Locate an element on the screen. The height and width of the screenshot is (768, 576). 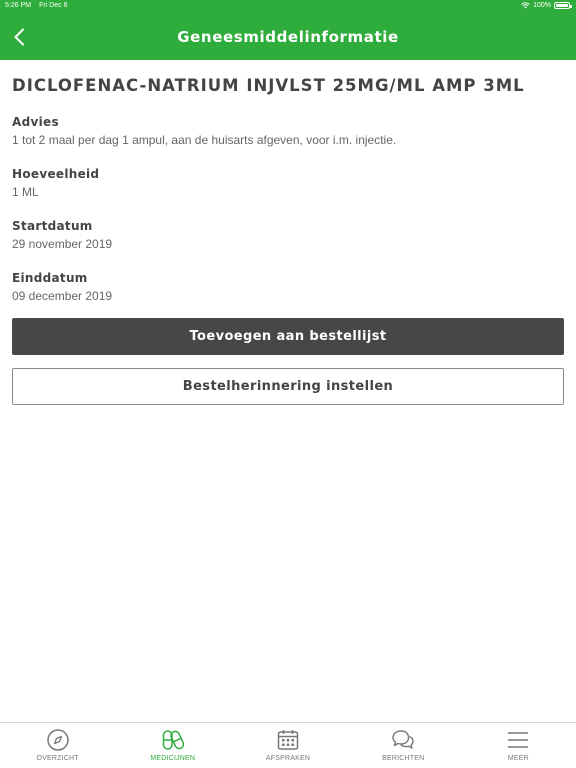
status-left: 5:26 PM Fri Dec 6 is located at coordinates (36, 5).